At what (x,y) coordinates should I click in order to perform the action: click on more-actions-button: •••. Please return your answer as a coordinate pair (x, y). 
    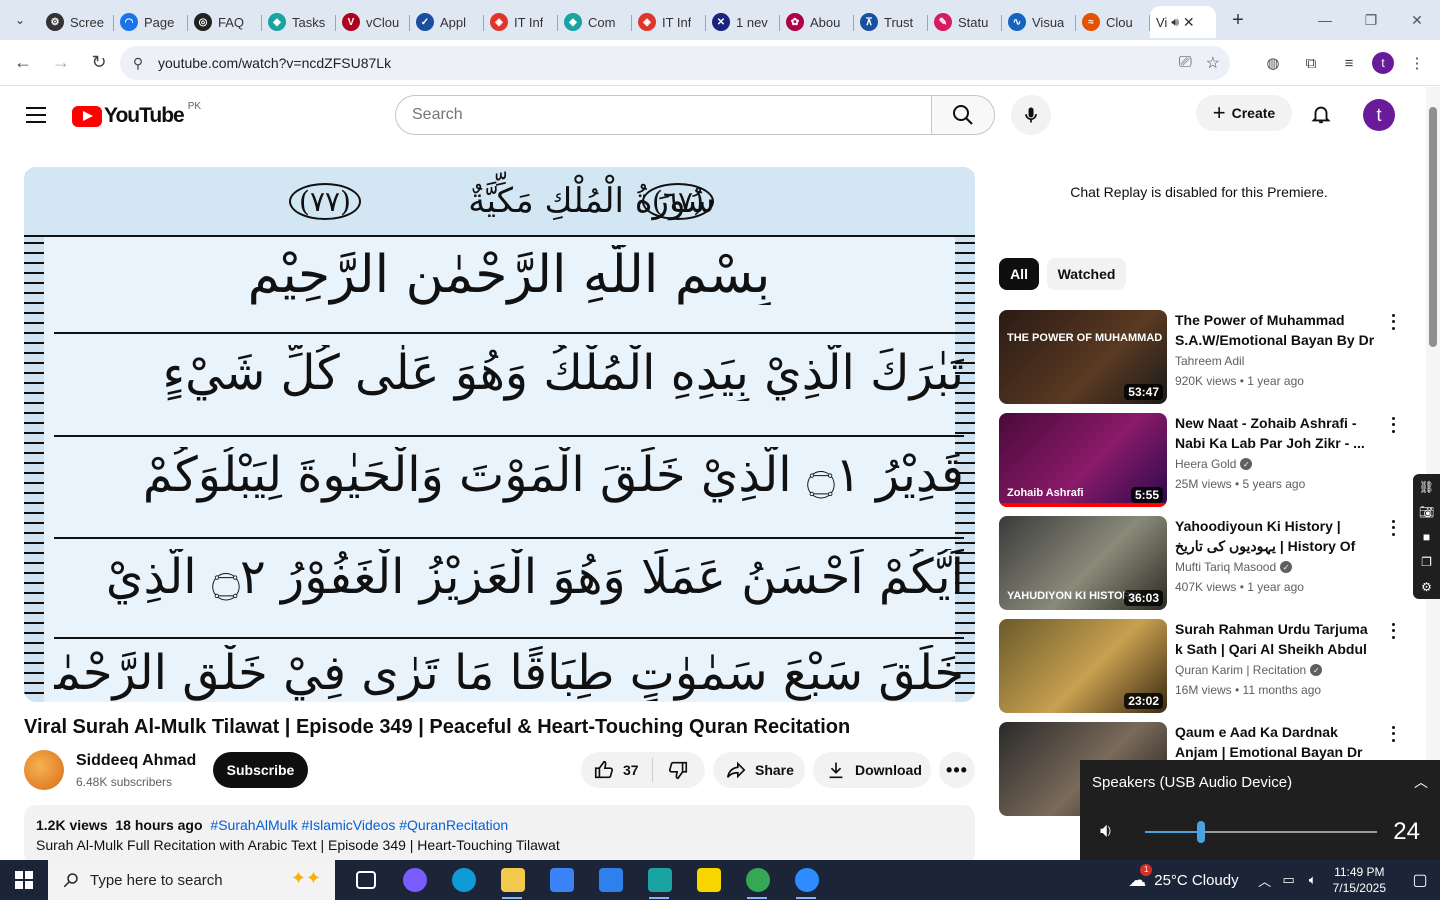
    Looking at the image, I should click on (957, 770).